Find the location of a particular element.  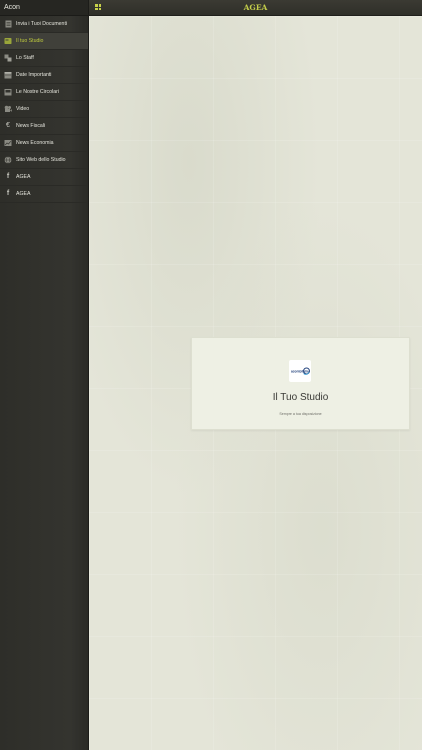

inbox-icon is located at coordinates (8, 92).